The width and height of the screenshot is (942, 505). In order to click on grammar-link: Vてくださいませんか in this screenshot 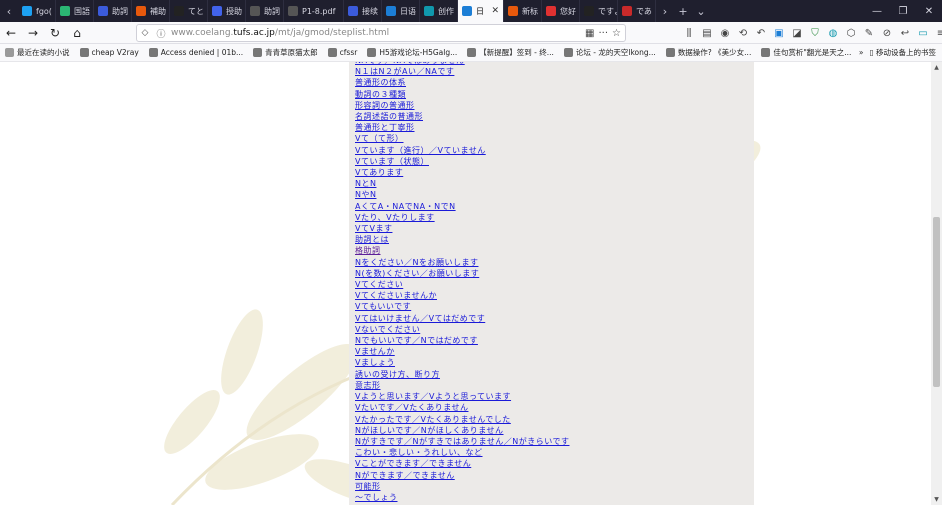, I will do `click(555, 295)`.